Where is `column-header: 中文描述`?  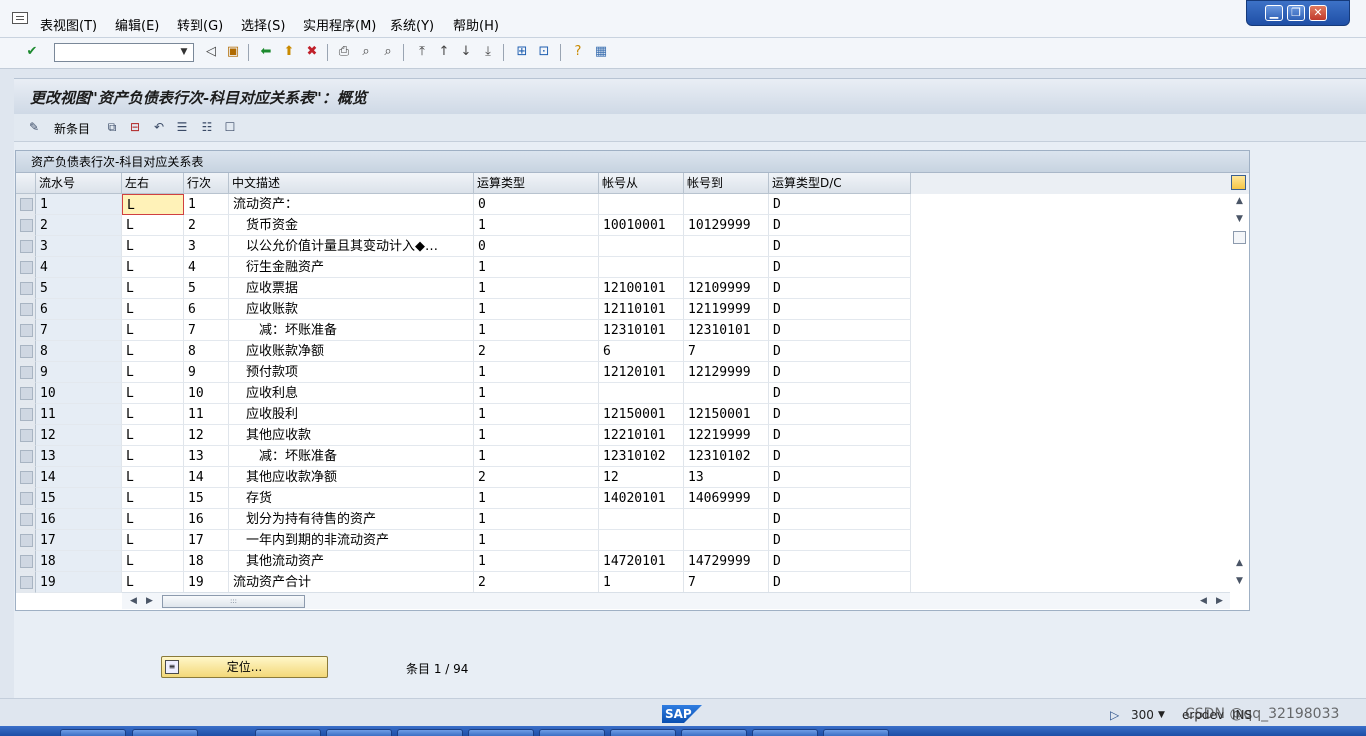 column-header: 中文描述 is located at coordinates (351, 183).